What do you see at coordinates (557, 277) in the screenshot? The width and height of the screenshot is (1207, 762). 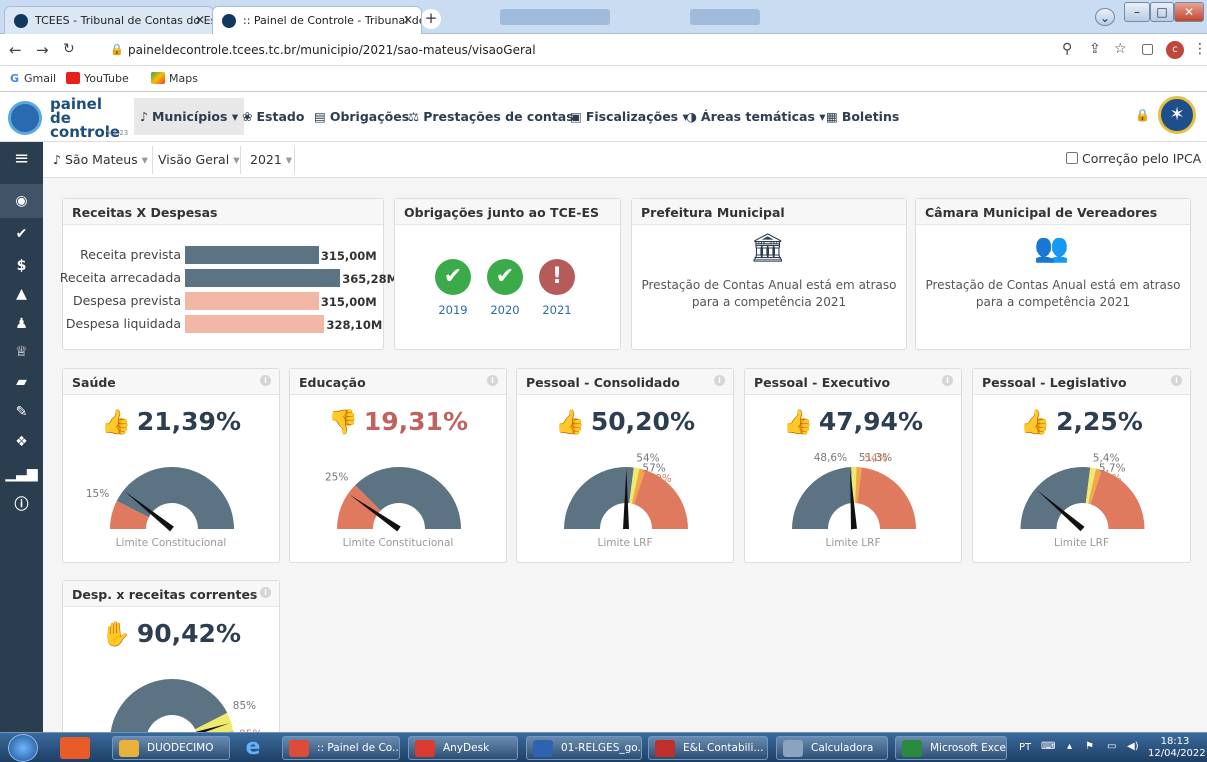 I see `exclamation-circle-icon: !` at bounding box center [557, 277].